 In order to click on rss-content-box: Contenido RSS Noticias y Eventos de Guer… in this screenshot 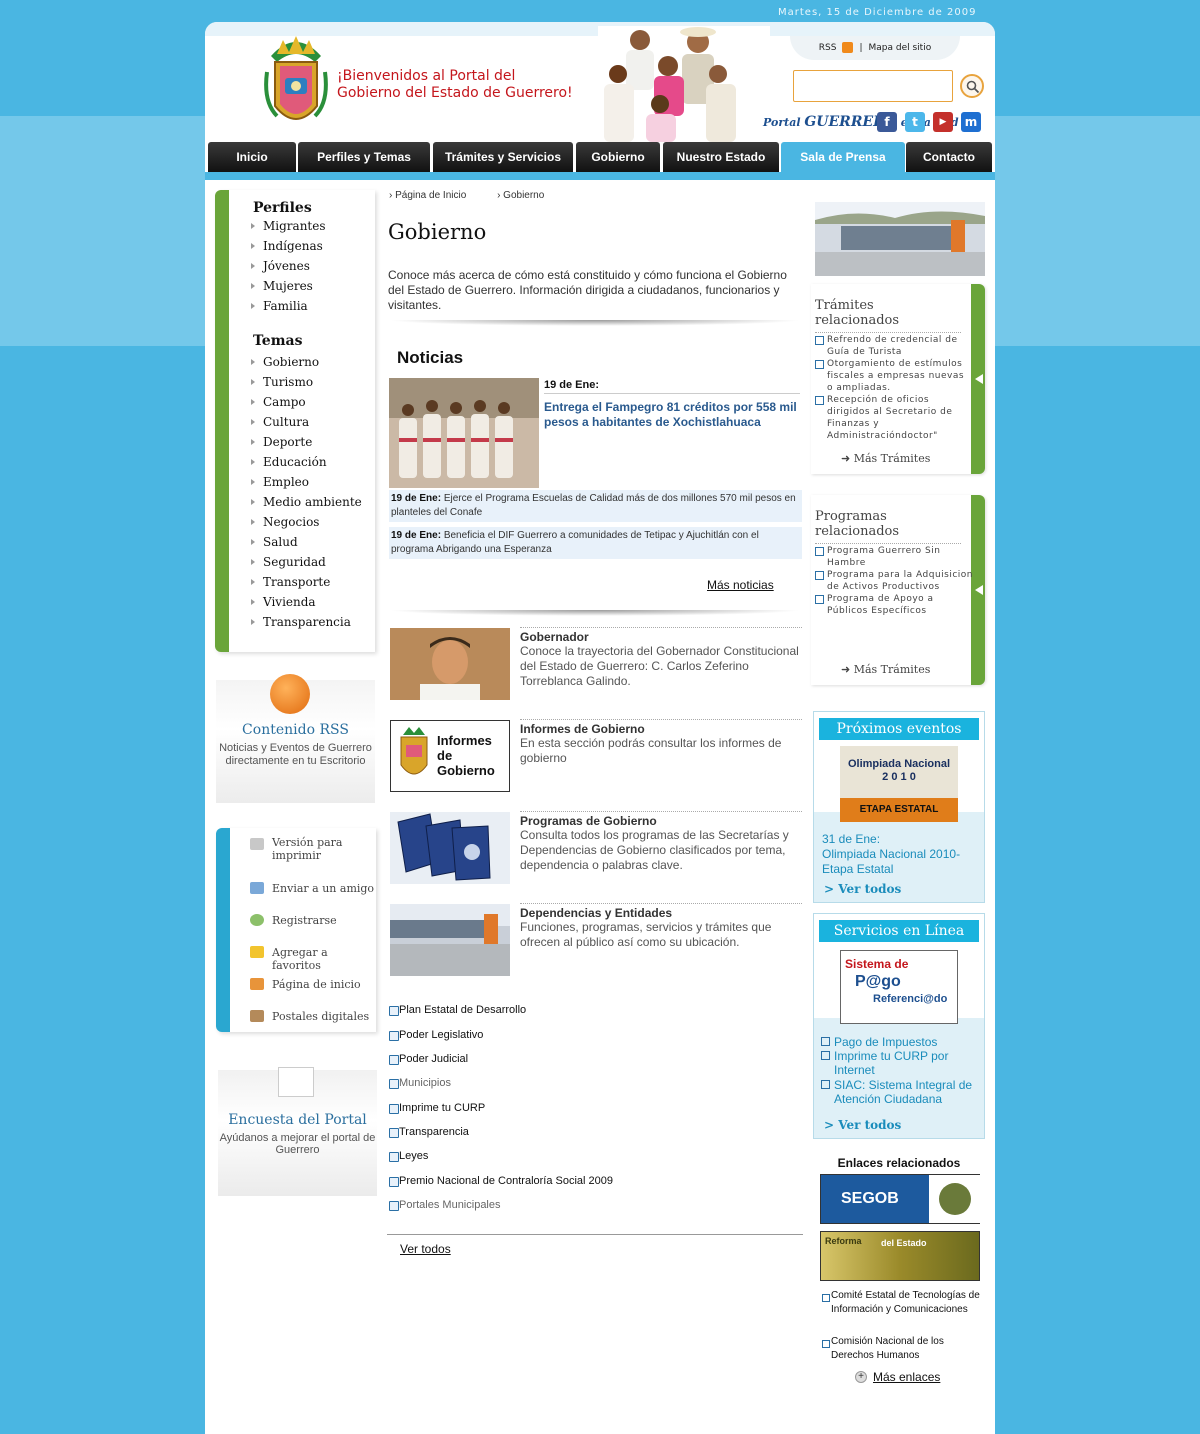, I will do `click(295, 738)`.